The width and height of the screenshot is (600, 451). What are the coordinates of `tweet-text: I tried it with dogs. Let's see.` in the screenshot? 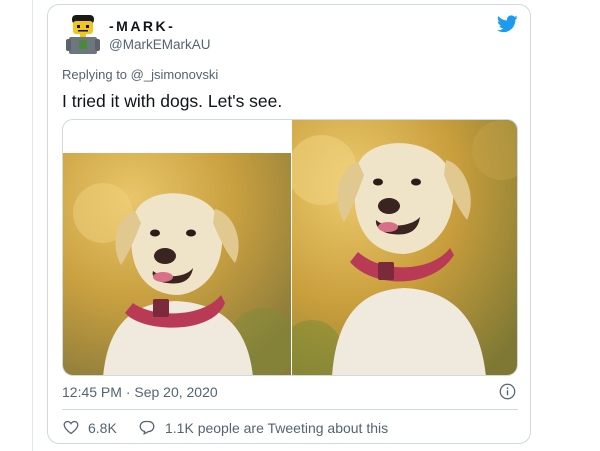 It's located at (172, 101).